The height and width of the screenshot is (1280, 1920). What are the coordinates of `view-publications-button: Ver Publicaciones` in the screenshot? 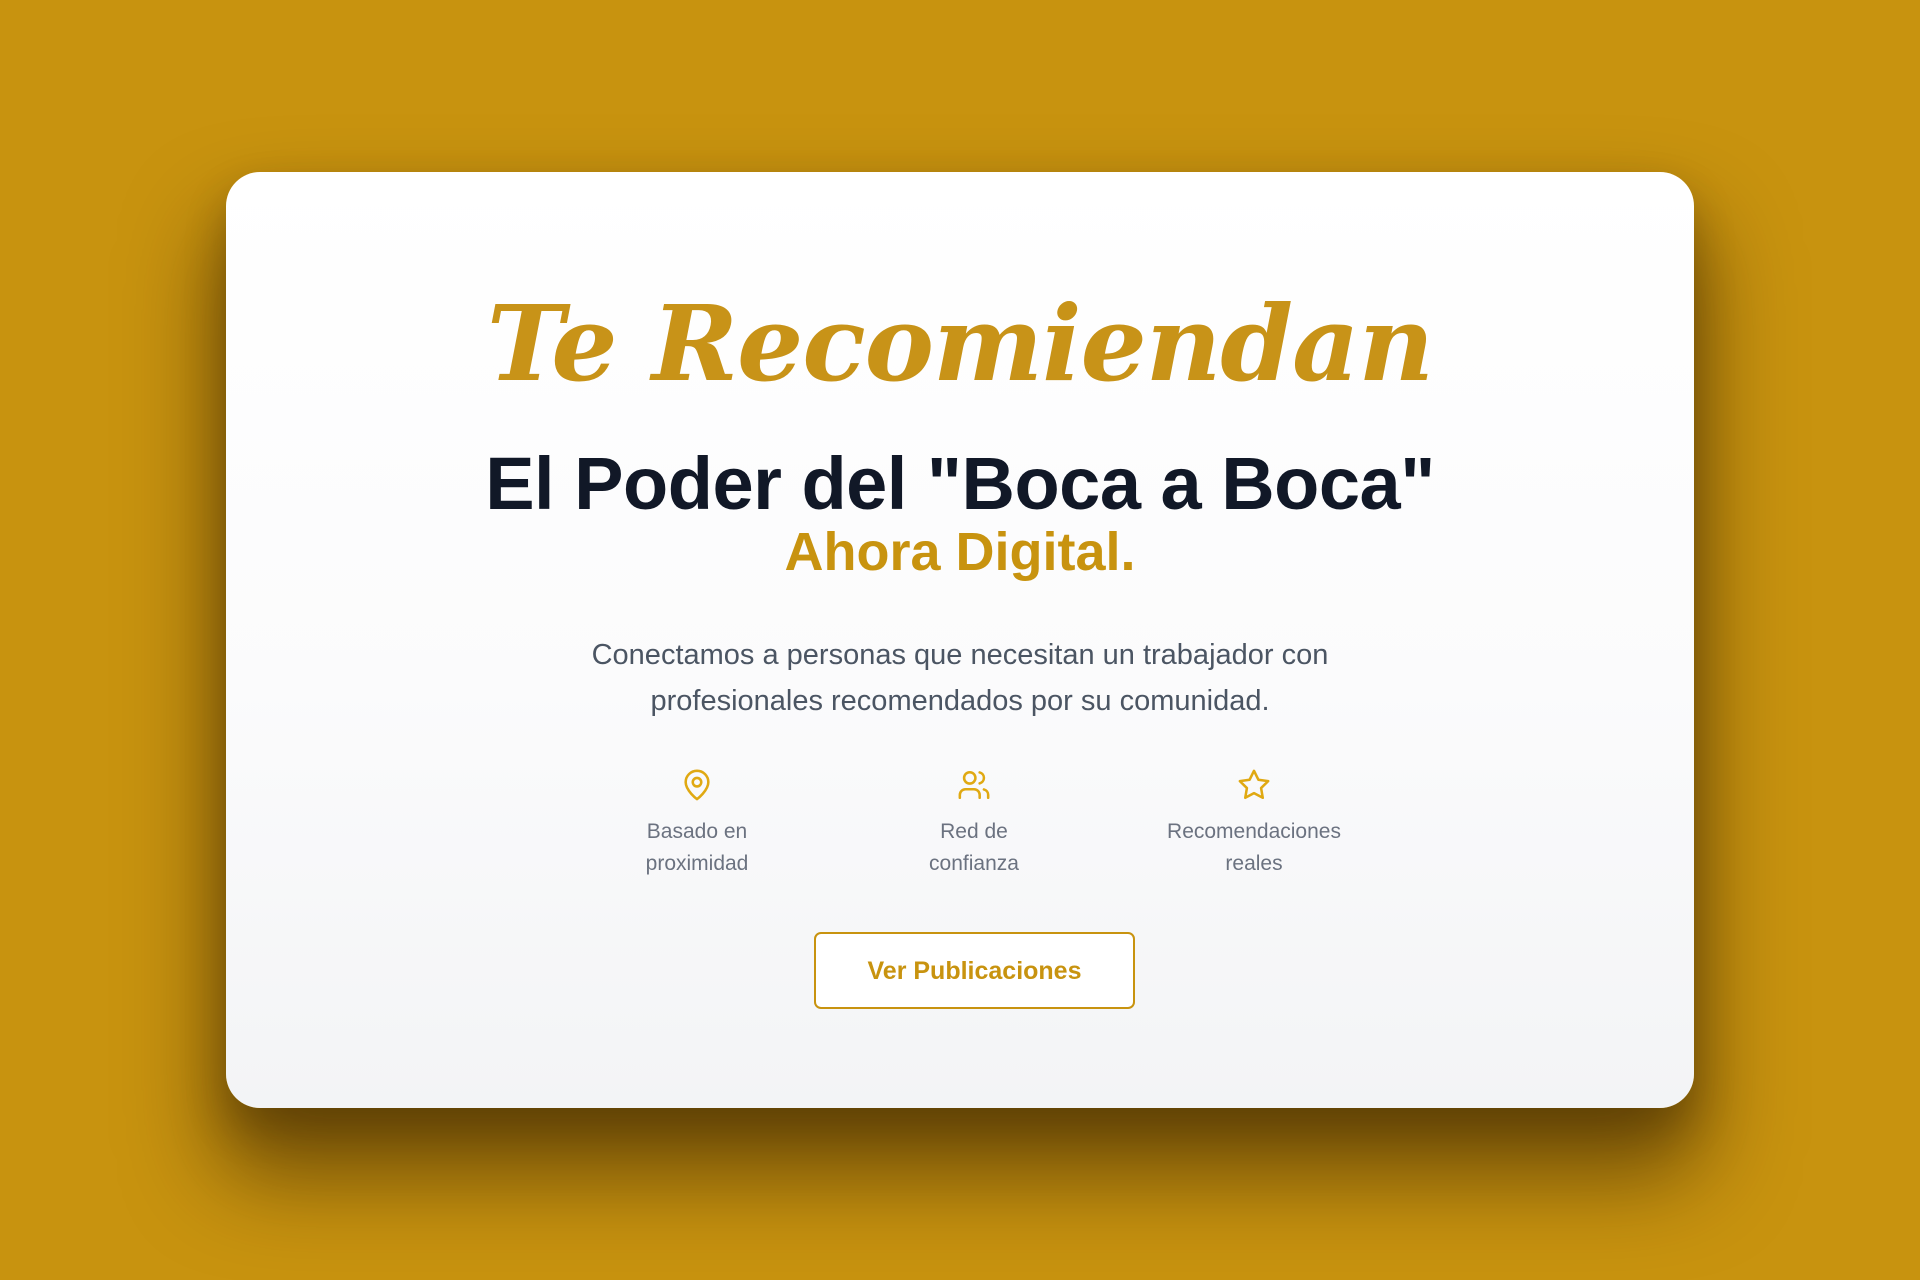 It's located at (974, 970).